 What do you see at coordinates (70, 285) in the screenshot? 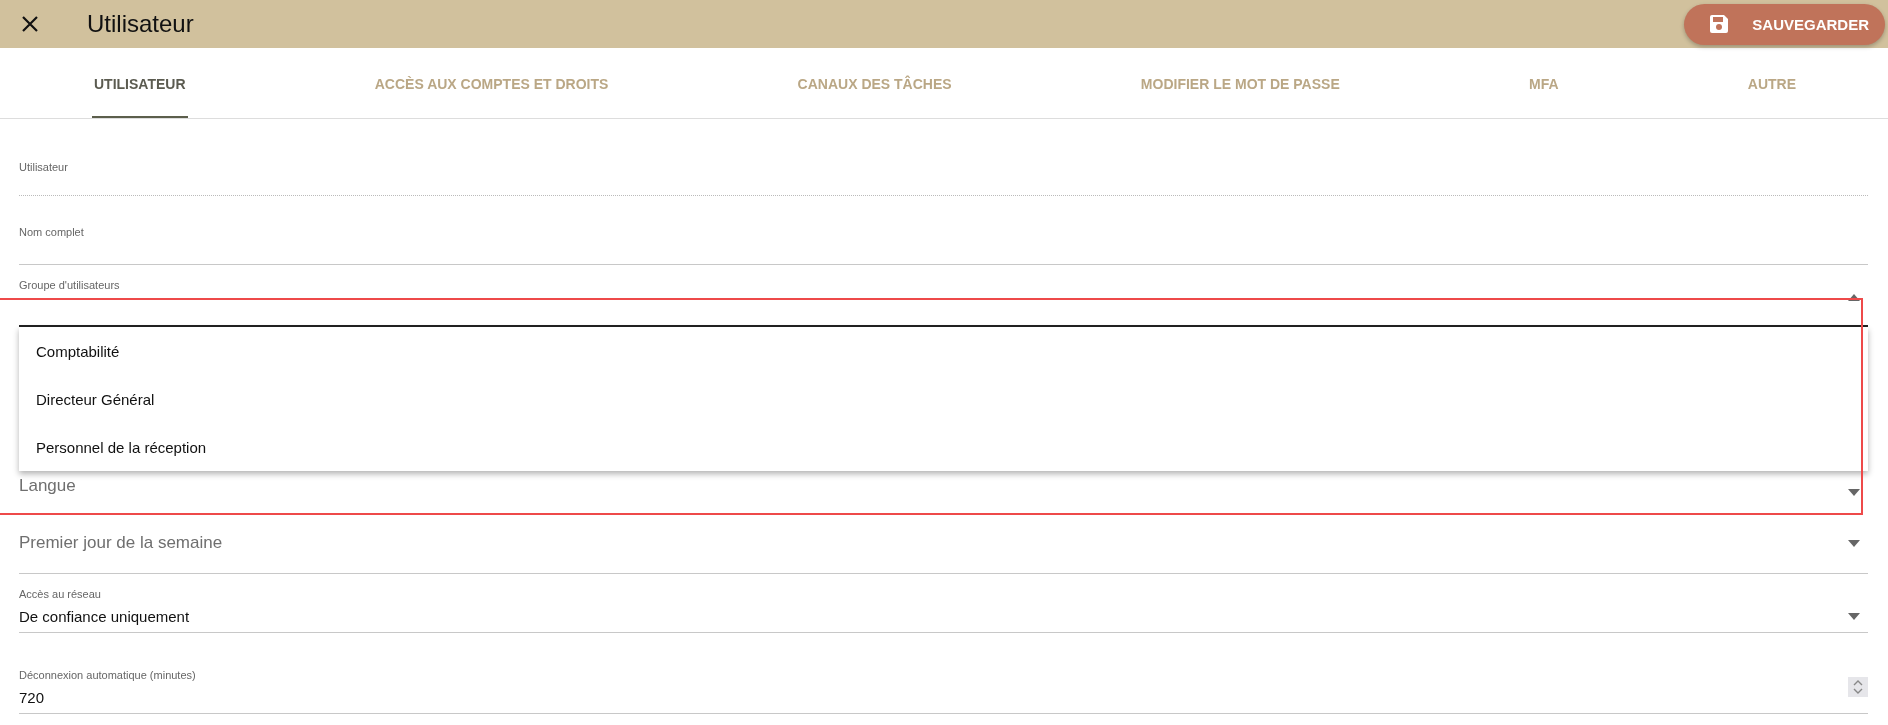
I see `field-label: Groupe d'utilisateurs` at bounding box center [70, 285].